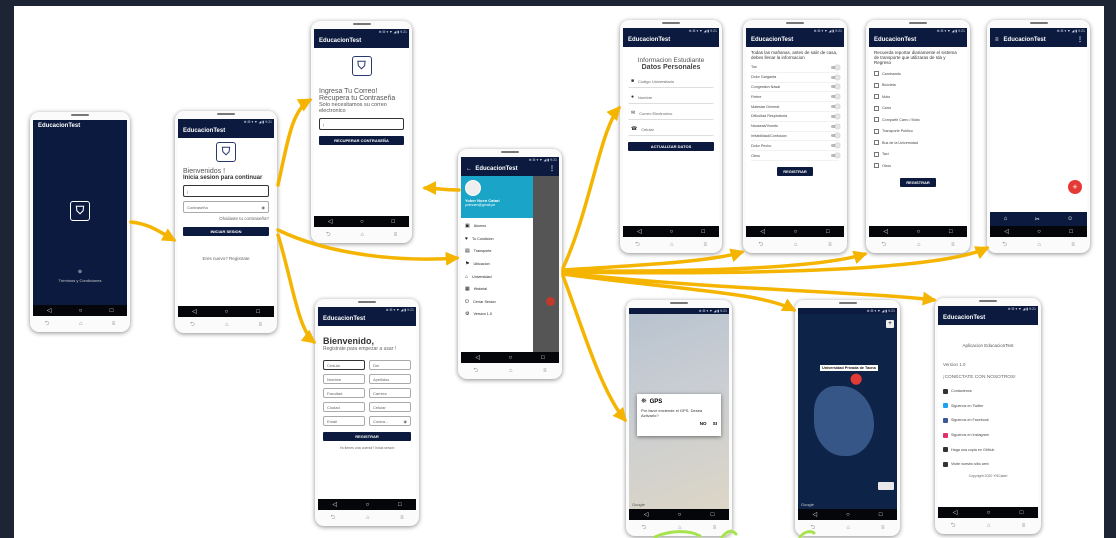  I want to click on transport-register-button: REGISTRAR, so click(918, 182).